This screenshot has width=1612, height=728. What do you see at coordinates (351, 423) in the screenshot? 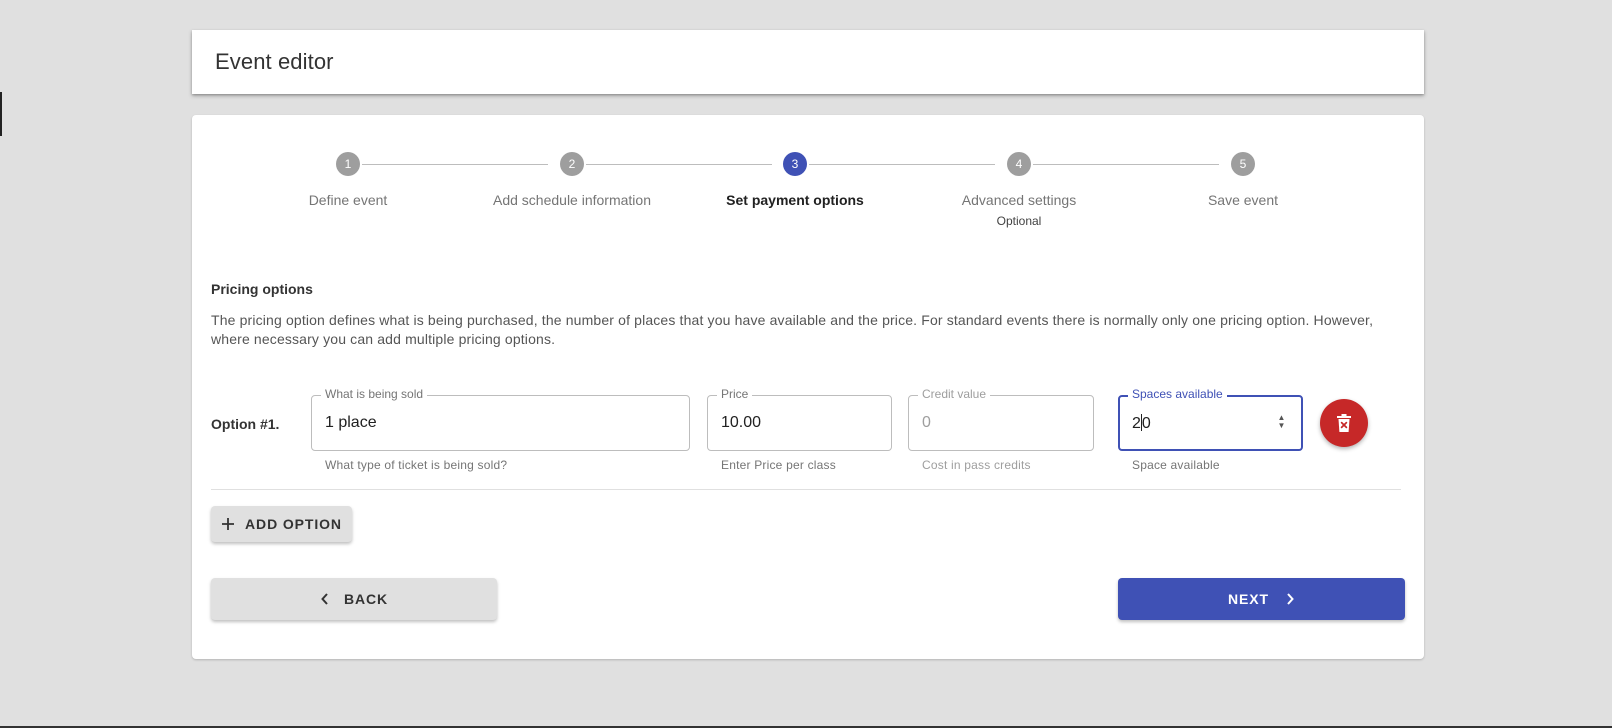
I see `field-value: 1 place` at bounding box center [351, 423].